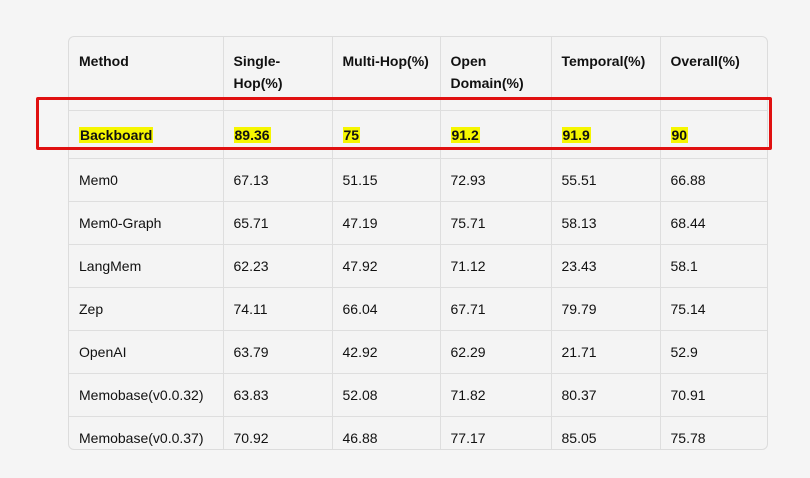 Image resolution: width=810 pixels, height=478 pixels. What do you see at coordinates (360, 438) in the screenshot?
I see `cell-value: 46.88` at bounding box center [360, 438].